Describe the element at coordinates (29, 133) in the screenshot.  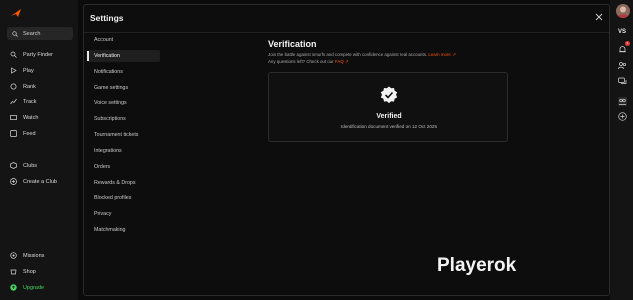
I see `nav-label: Feed` at that location.